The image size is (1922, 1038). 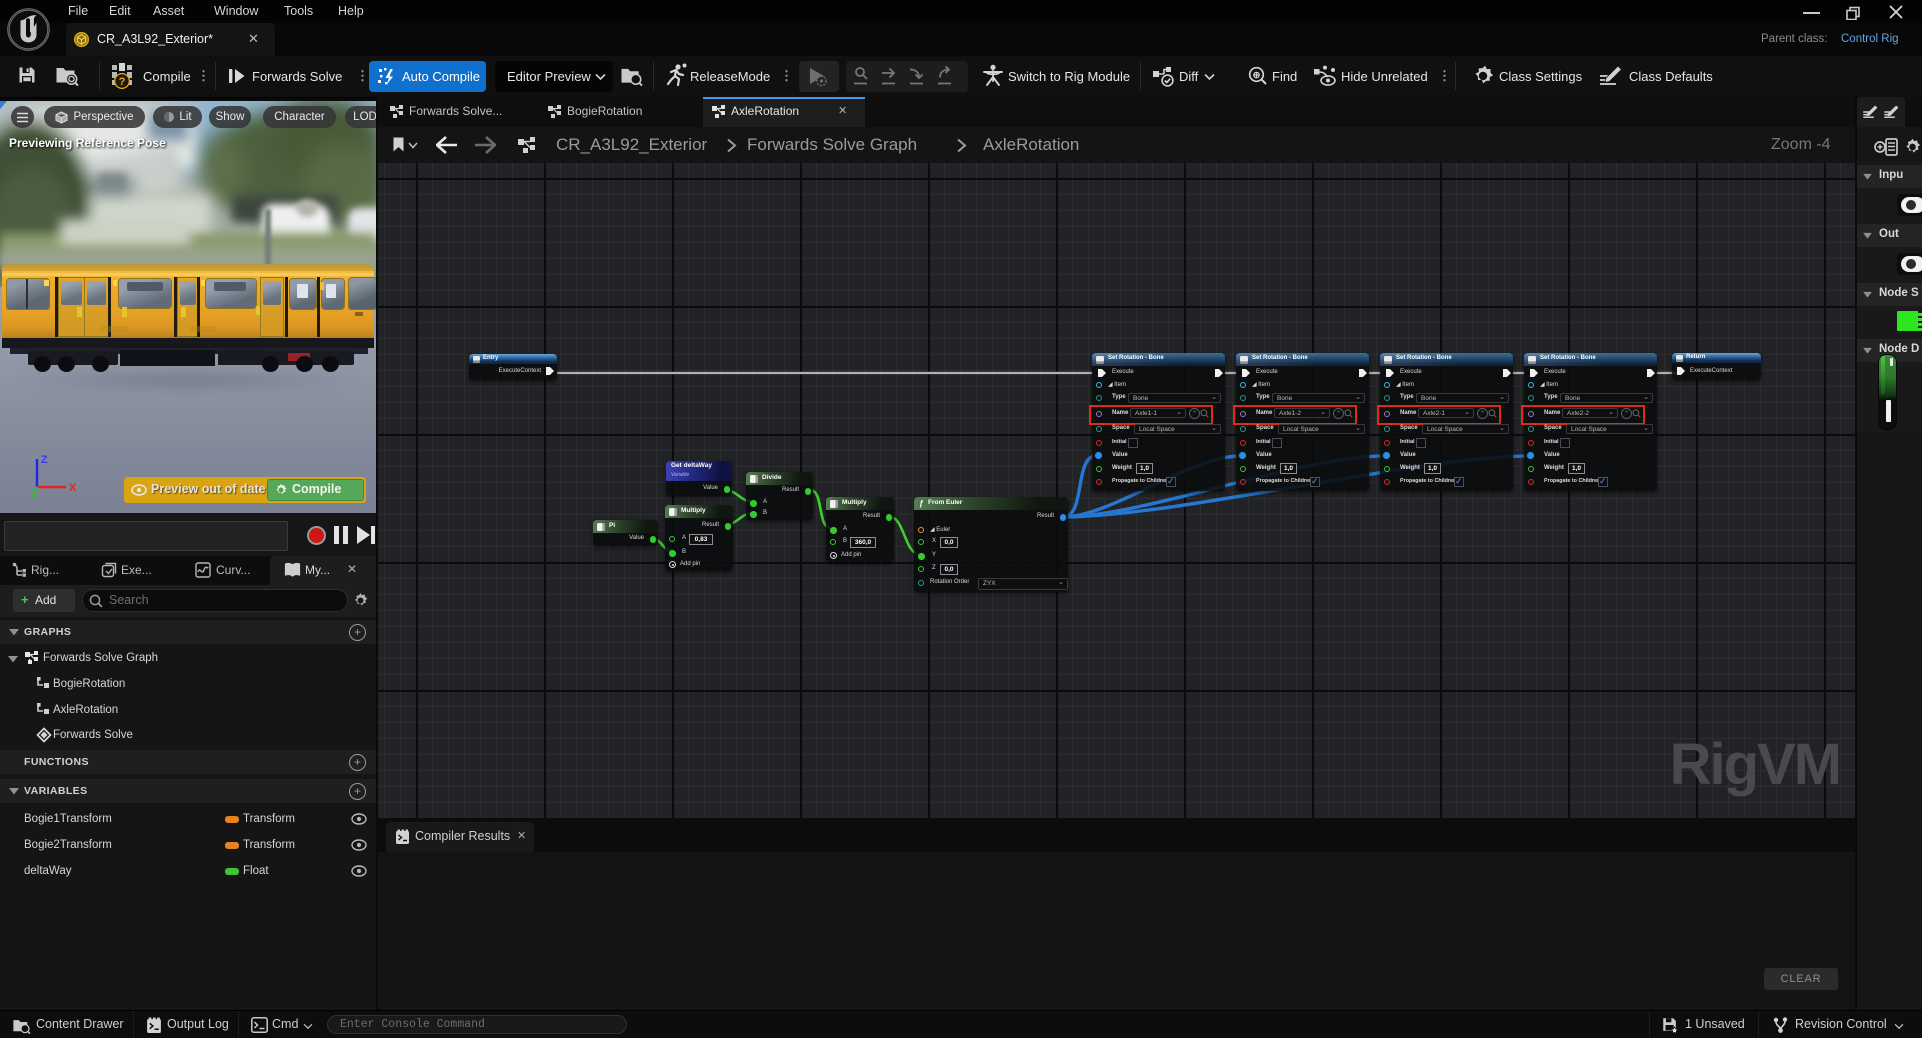 What do you see at coordinates (44, 460) in the screenshot?
I see `svg-text: Z` at bounding box center [44, 460].